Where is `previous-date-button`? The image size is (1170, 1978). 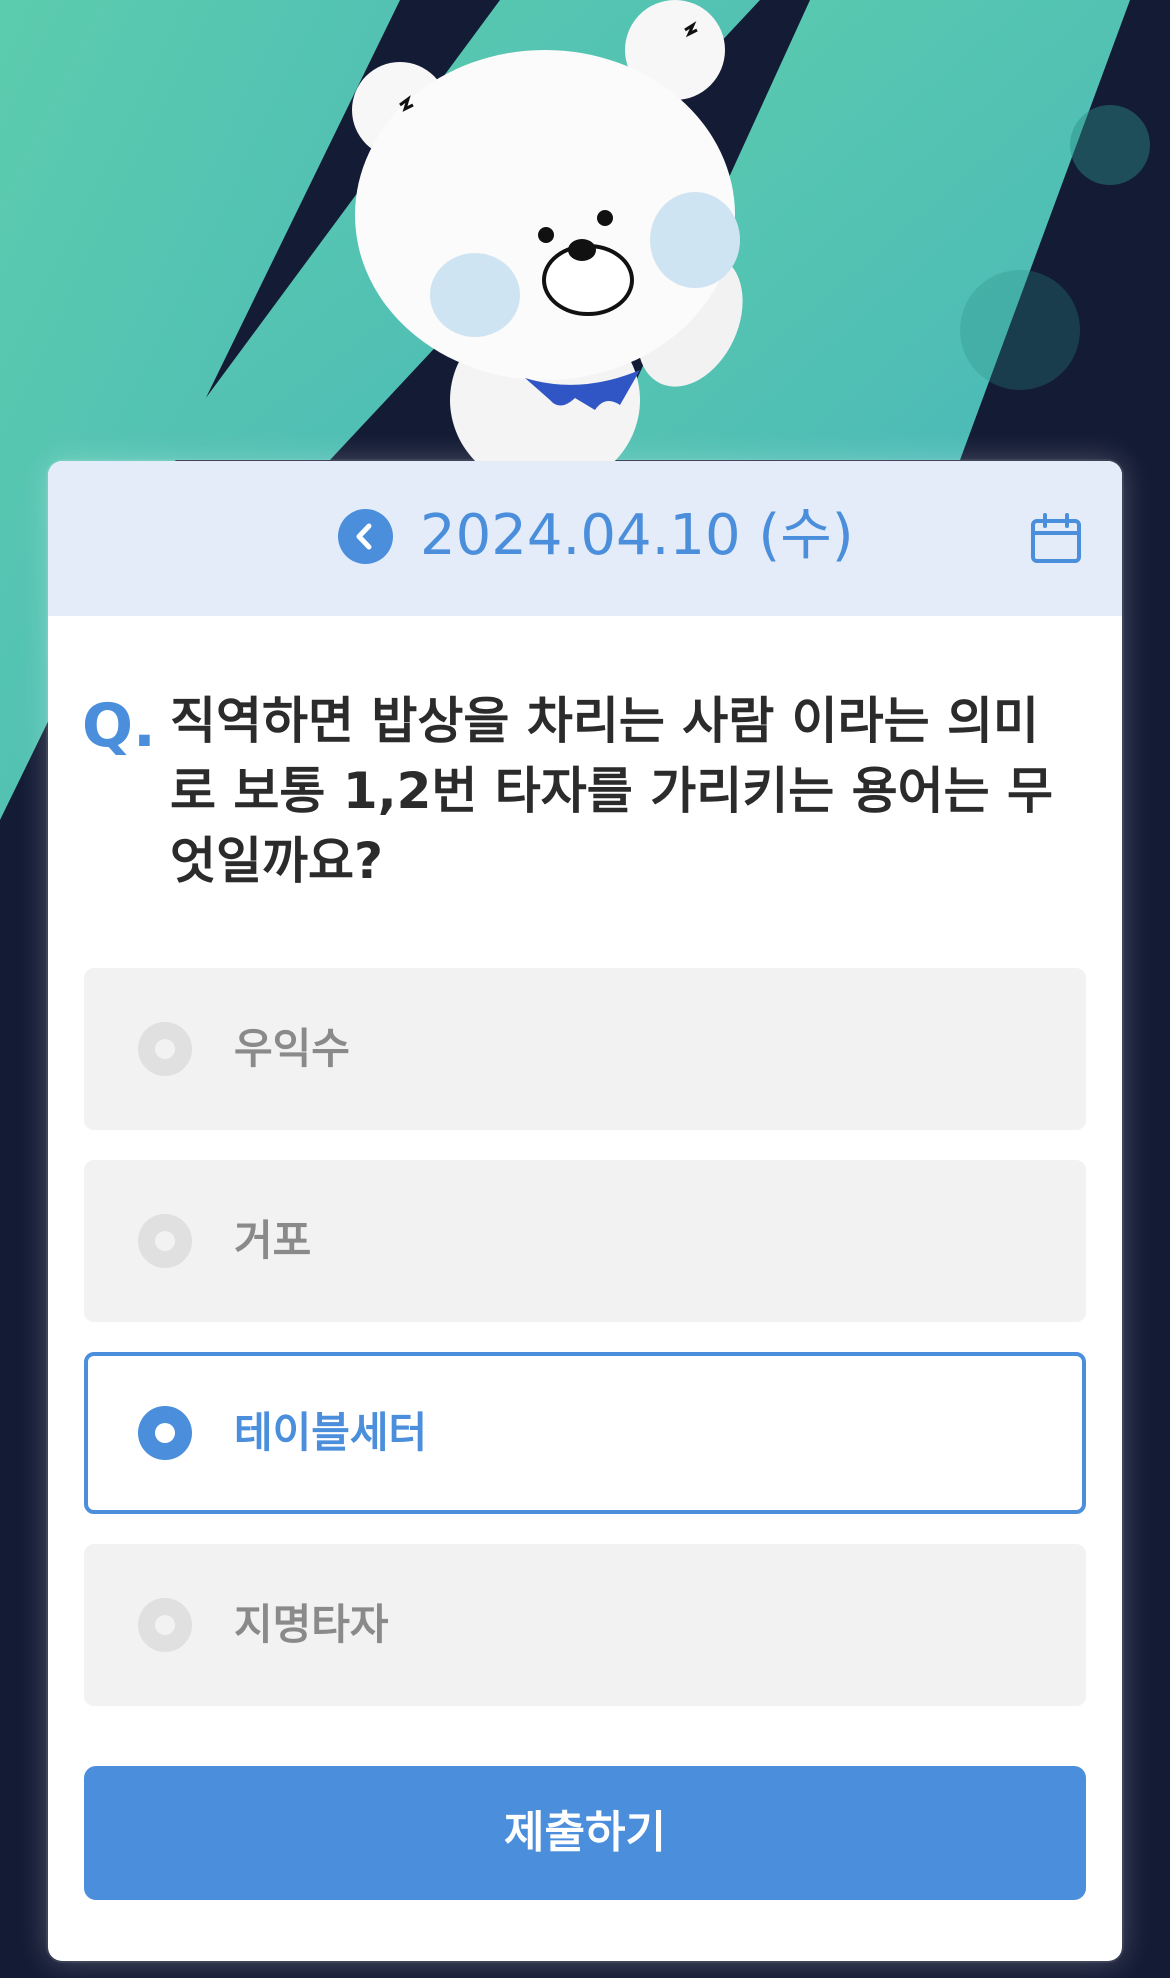 previous-date-button is located at coordinates (365, 536).